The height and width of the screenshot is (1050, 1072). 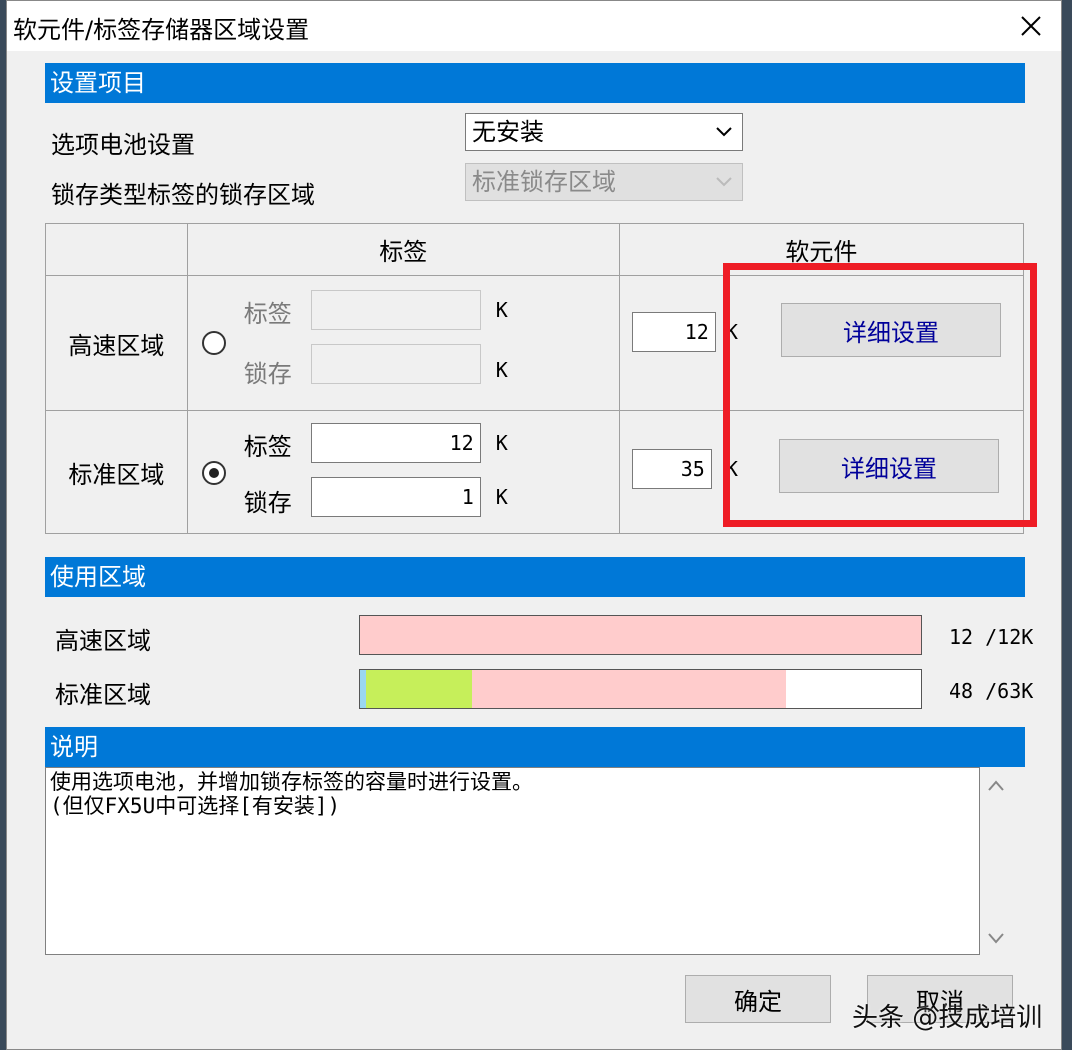 I want to click on high-speed-label-unit: K, so click(x=501, y=310).